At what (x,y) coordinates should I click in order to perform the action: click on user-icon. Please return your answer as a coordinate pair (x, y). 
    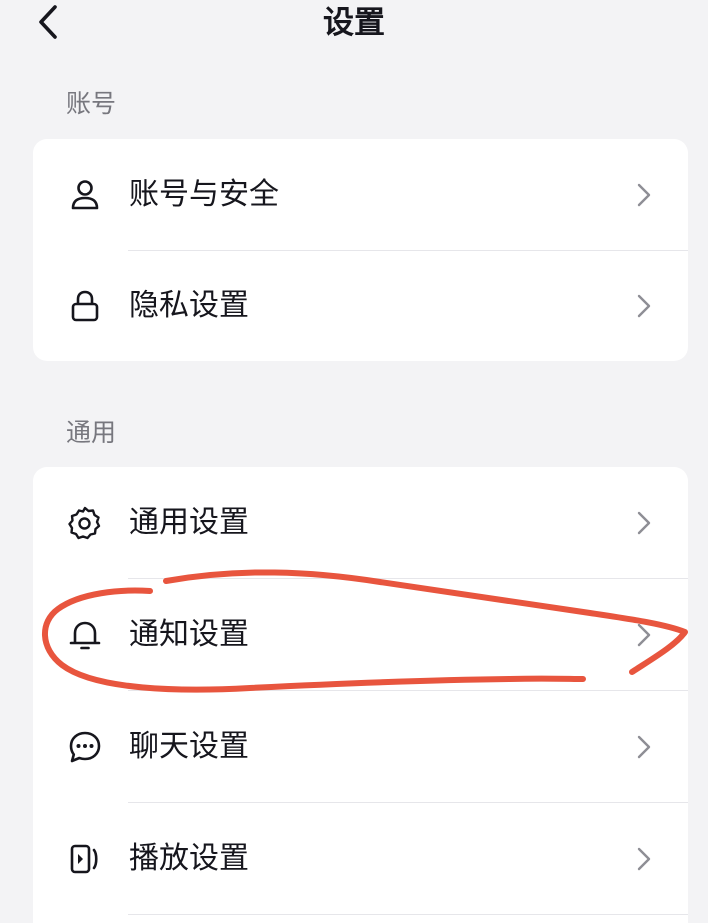
    Looking at the image, I should click on (85, 195).